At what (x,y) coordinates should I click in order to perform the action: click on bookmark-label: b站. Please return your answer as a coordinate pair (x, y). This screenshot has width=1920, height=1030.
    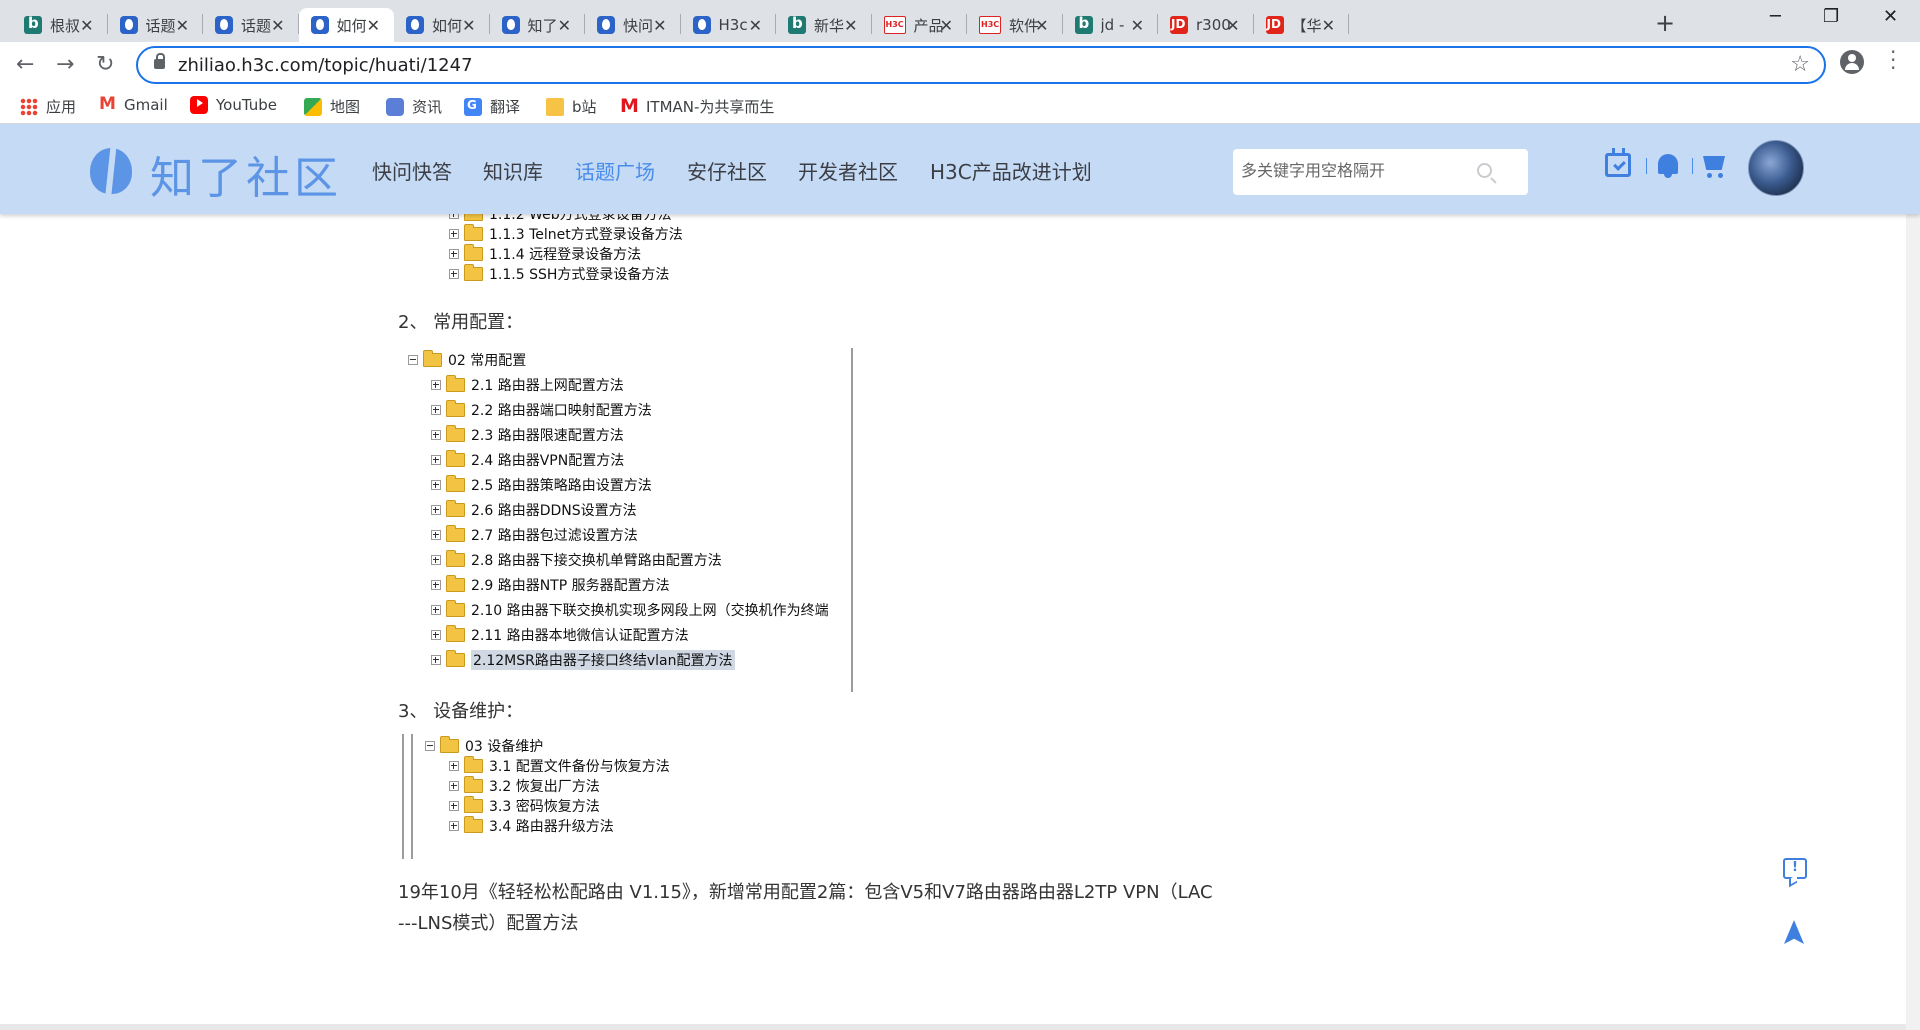
    Looking at the image, I should click on (584, 107).